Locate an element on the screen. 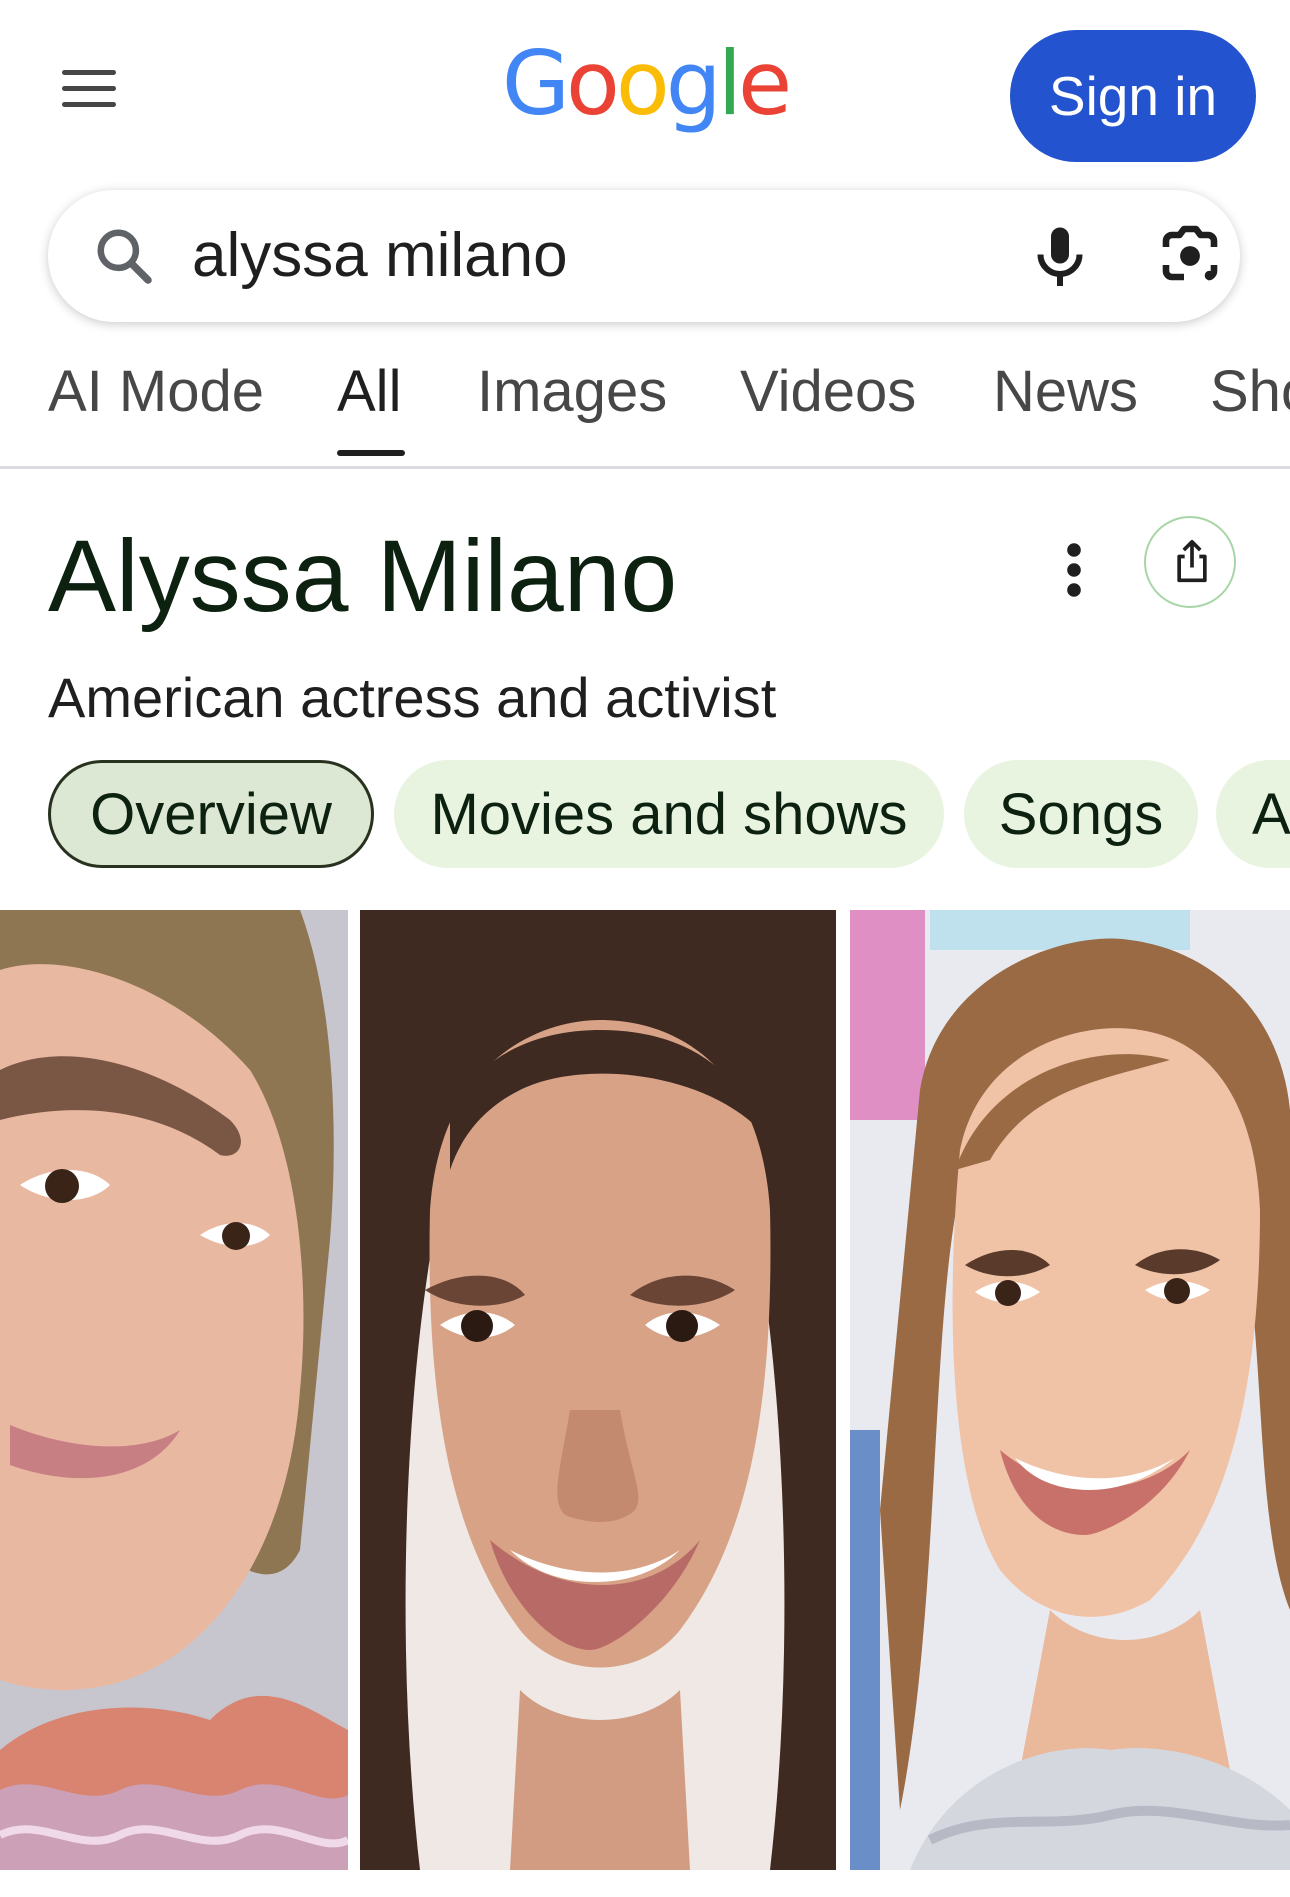  tab-shopping: Sho is located at coordinates (1250, 391).